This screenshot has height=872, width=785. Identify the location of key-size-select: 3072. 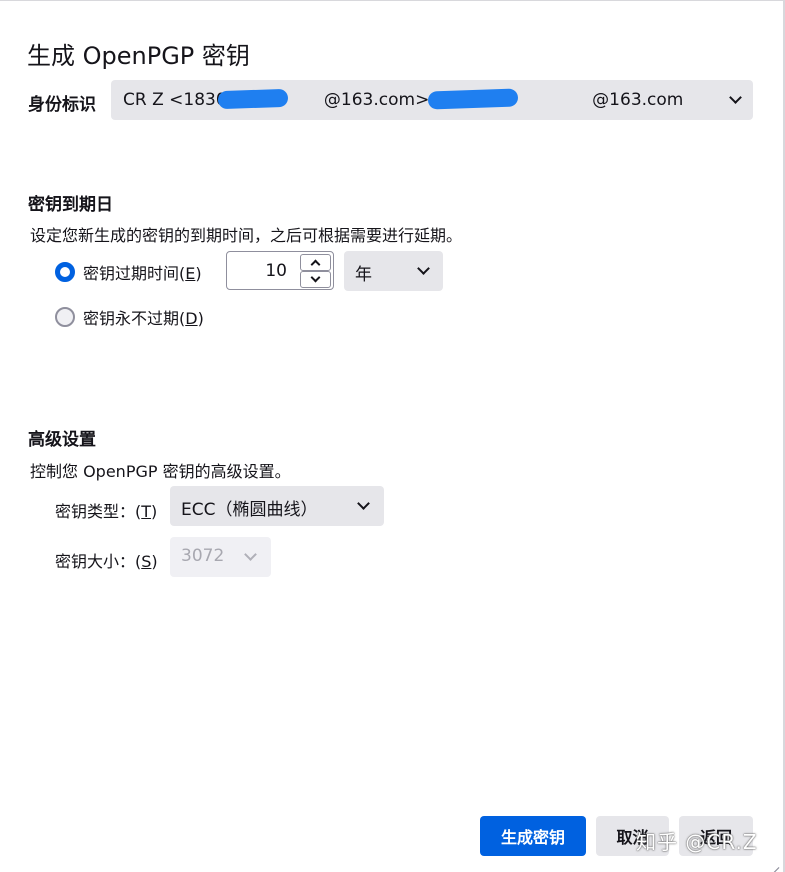
(220, 557).